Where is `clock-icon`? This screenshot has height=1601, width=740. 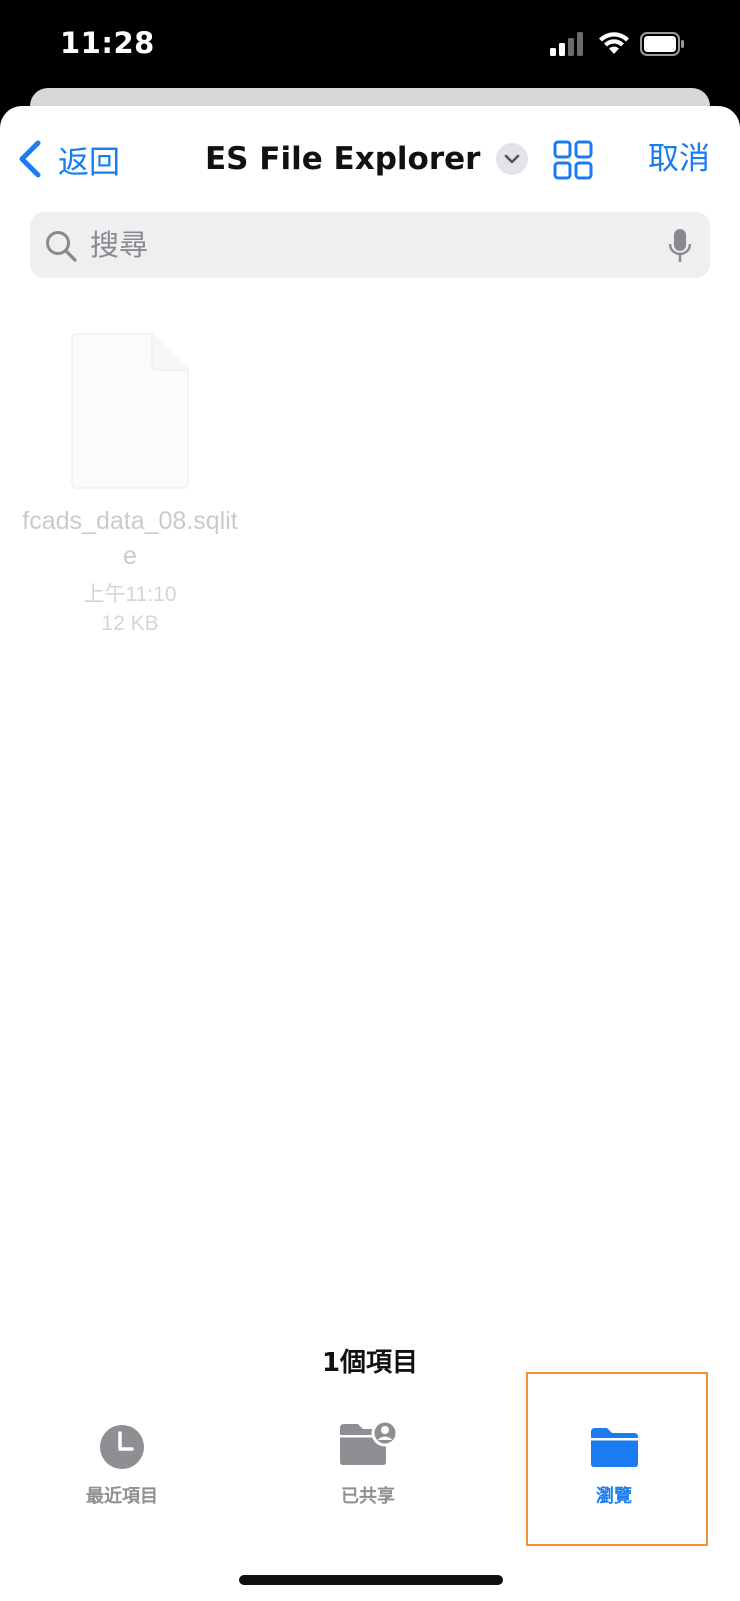
clock-icon is located at coordinates (122, 1447).